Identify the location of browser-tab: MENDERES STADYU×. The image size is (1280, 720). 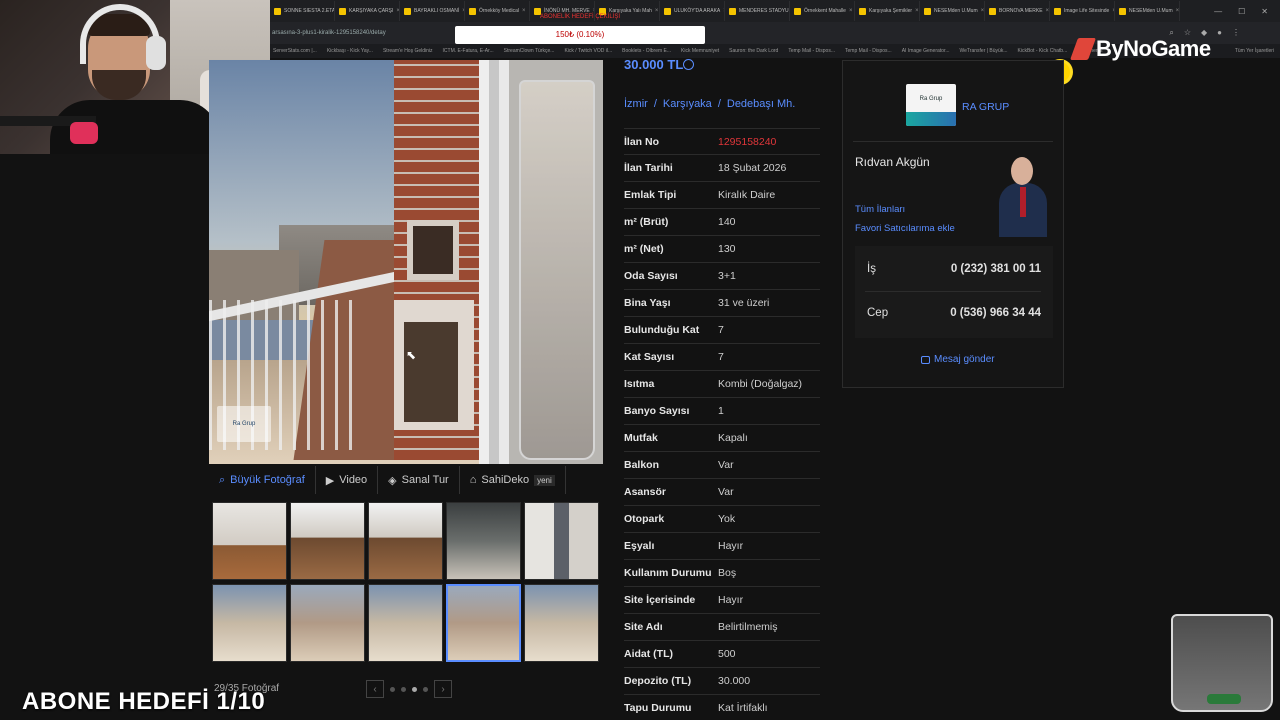
(757, 11).